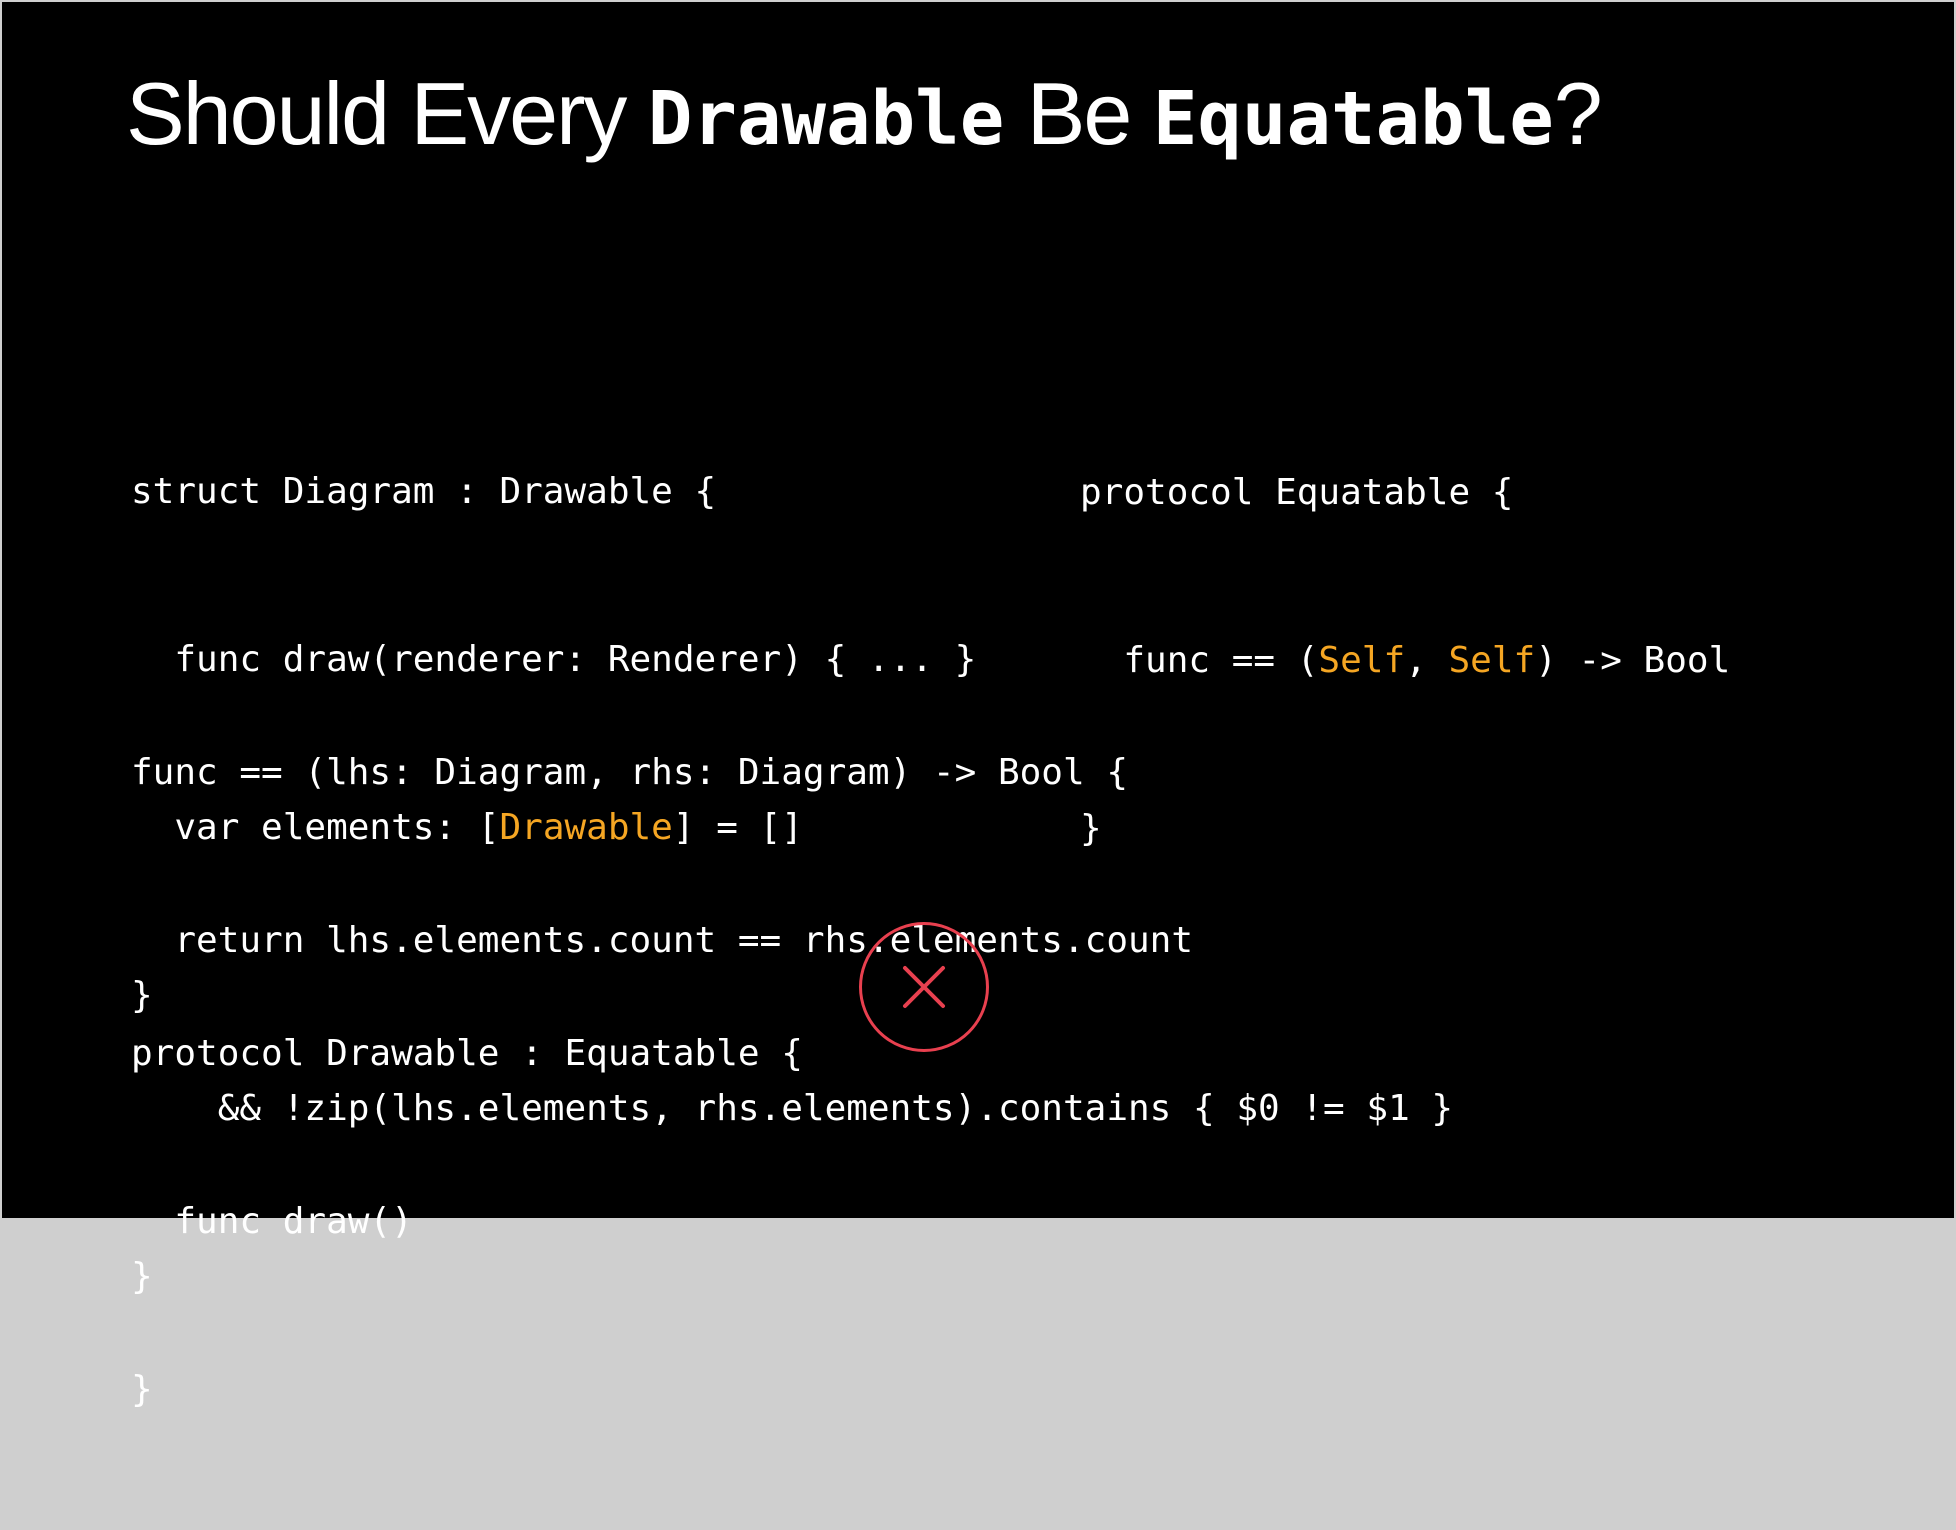  What do you see at coordinates (1353, 119) in the screenshot?
I see `title-code-equatable: Equatable` at bounding box center [1353, 119].